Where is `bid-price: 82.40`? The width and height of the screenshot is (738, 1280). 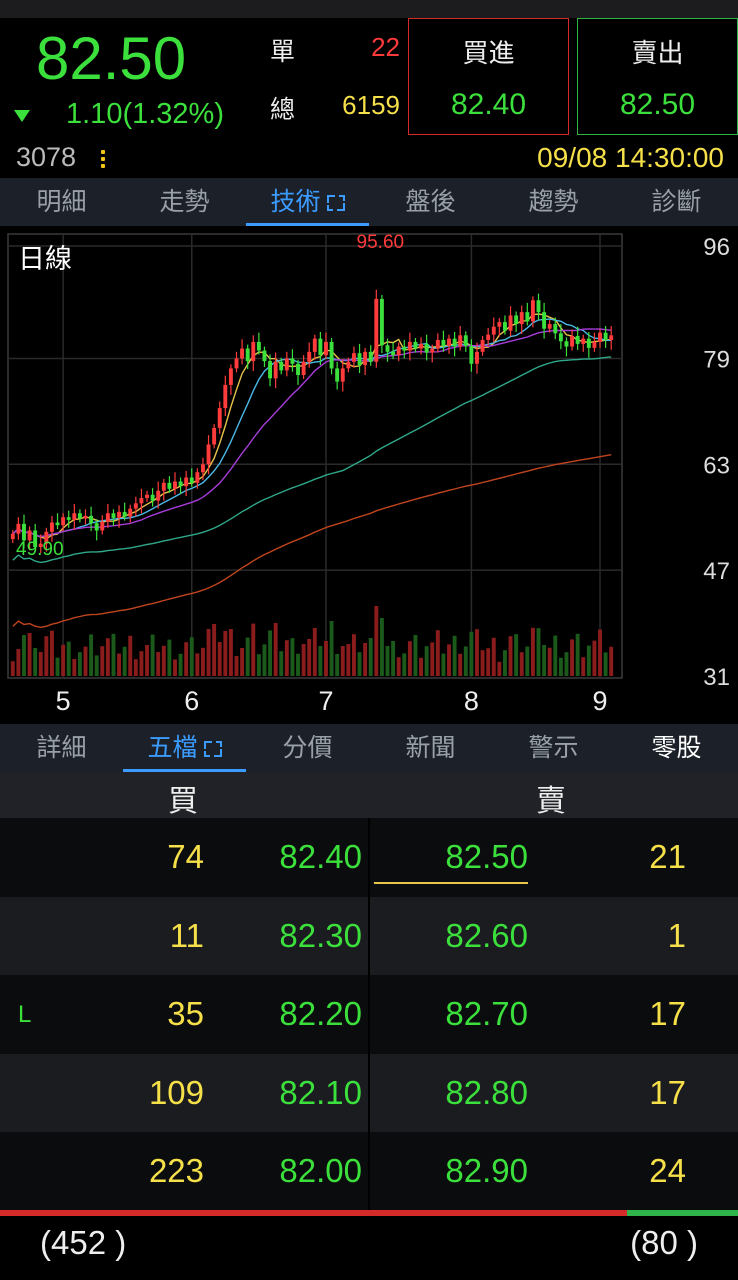
bid-price: 82.40 is located at coordinates (320, 857).